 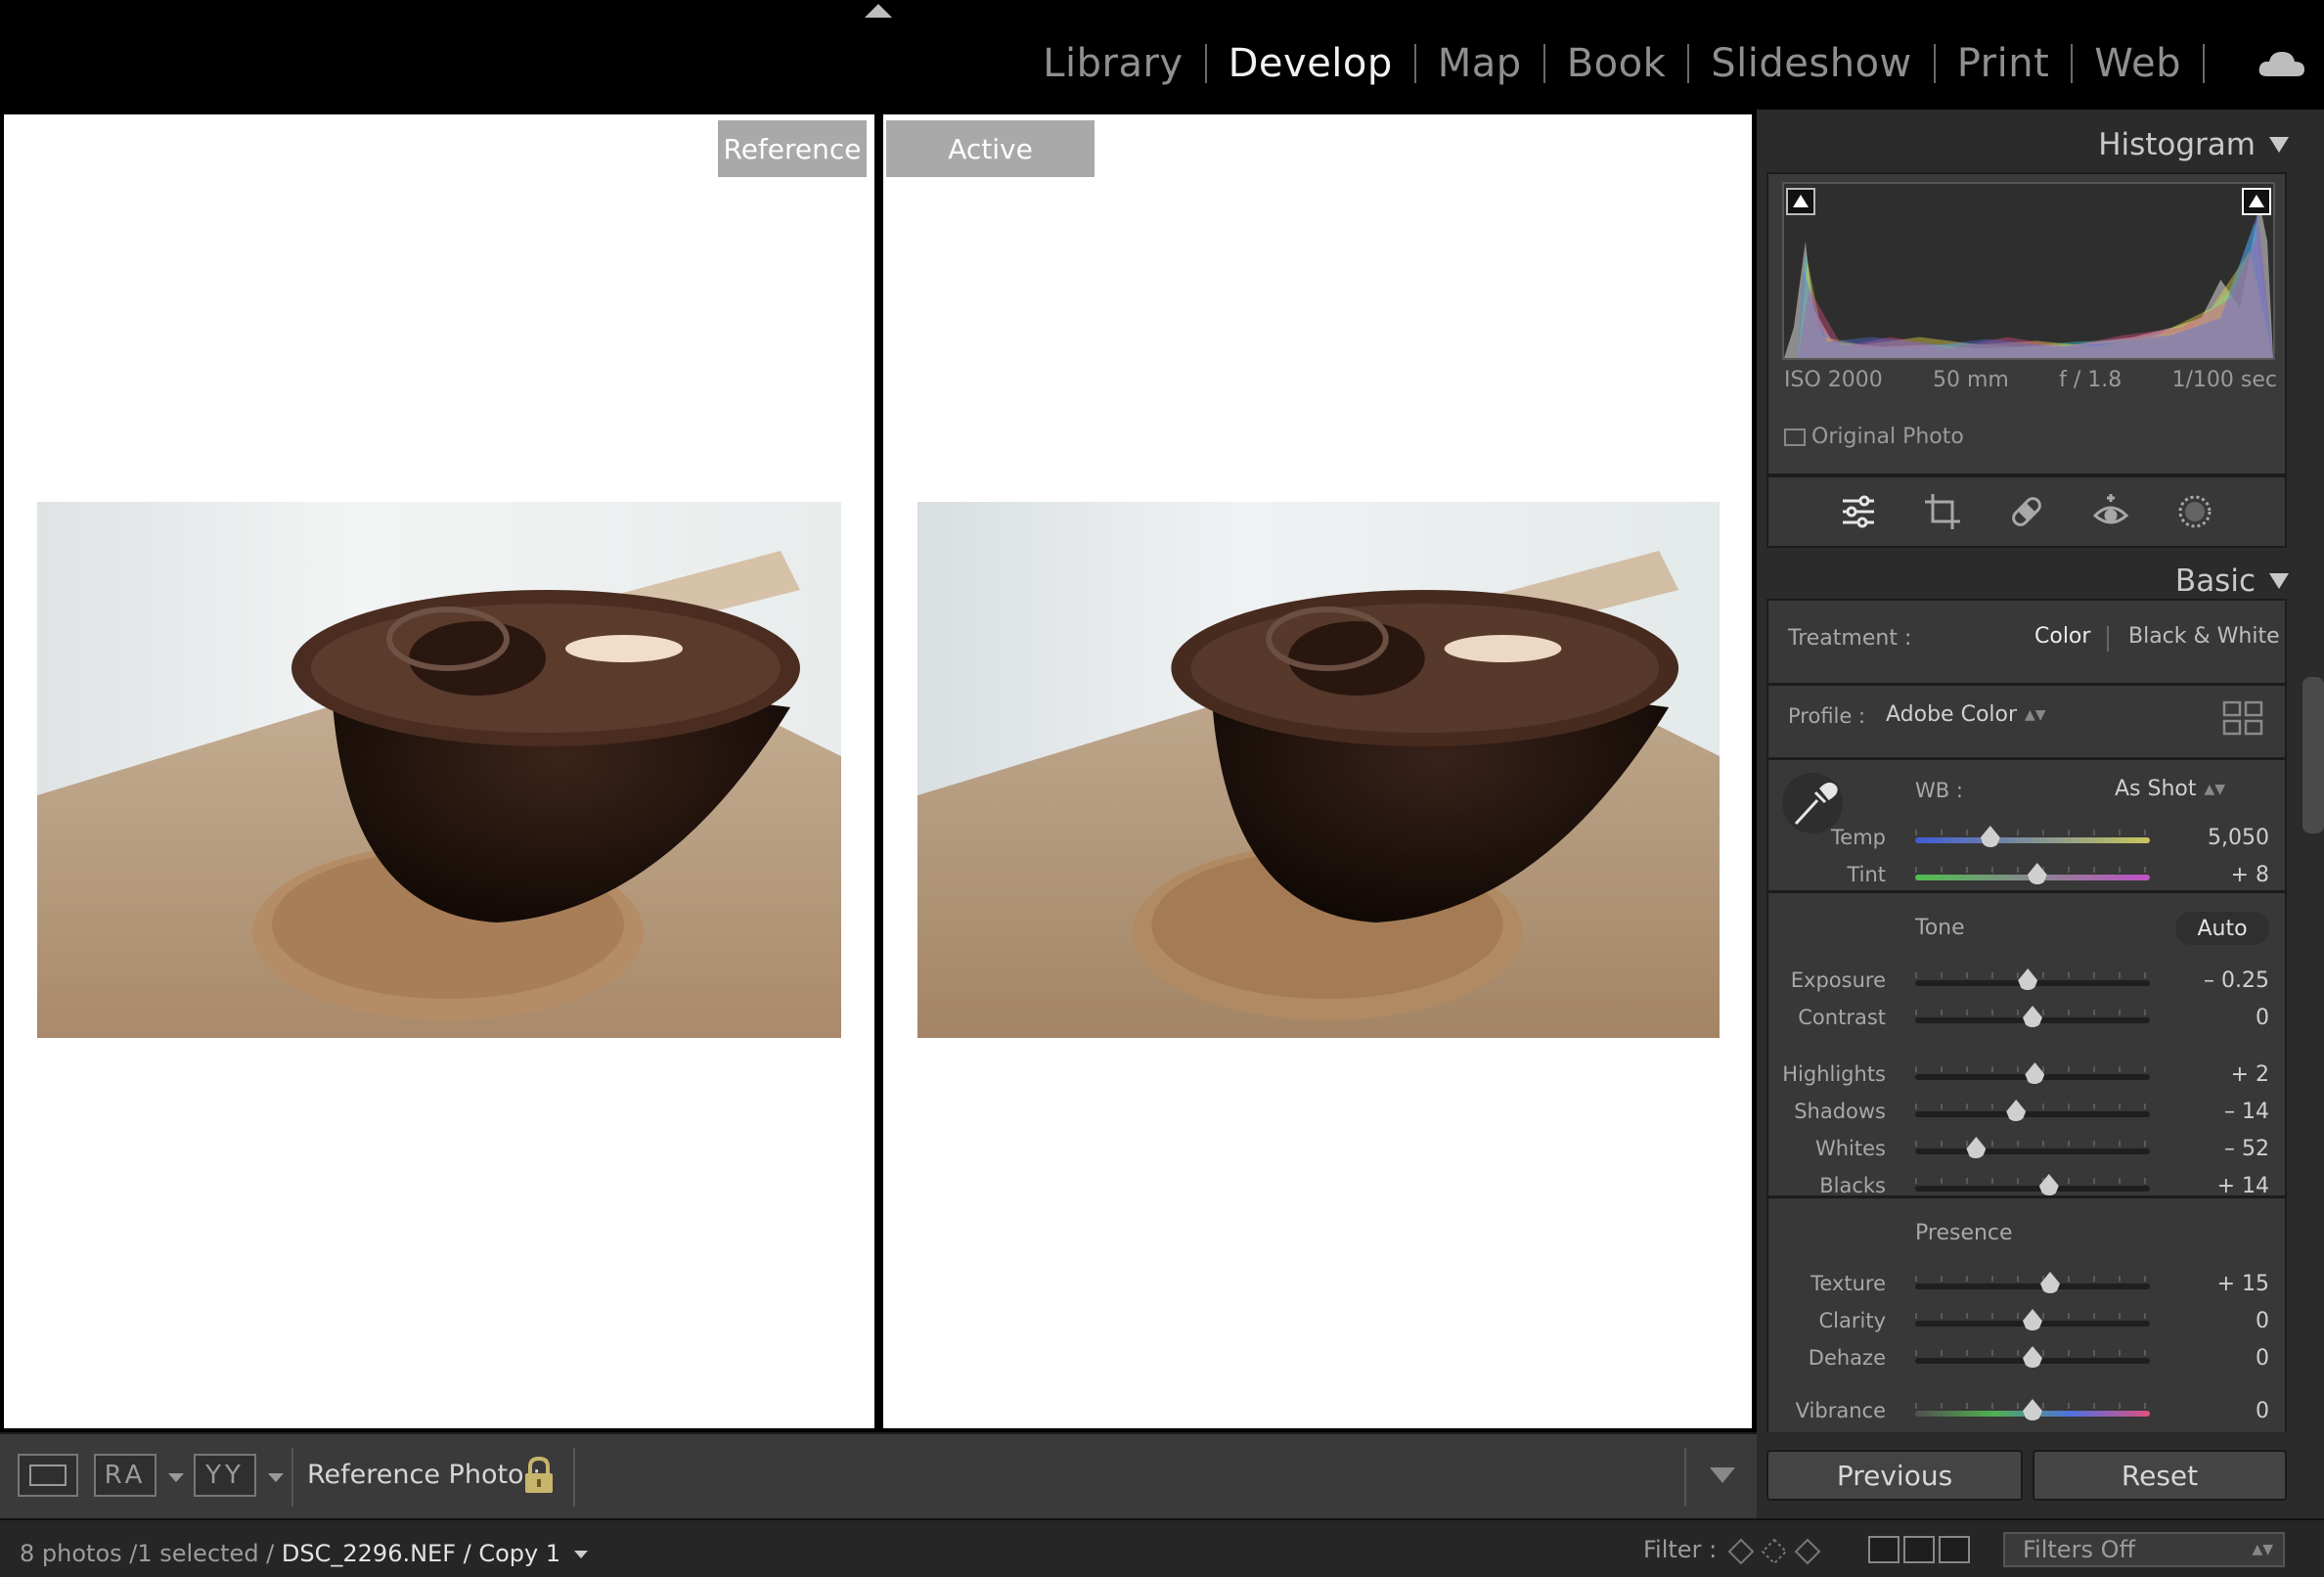 What do you see at coordinates (2256, 202) in the screenshot?
I see `highlight-clipping-indicator` at bounding box center [2256, 202].